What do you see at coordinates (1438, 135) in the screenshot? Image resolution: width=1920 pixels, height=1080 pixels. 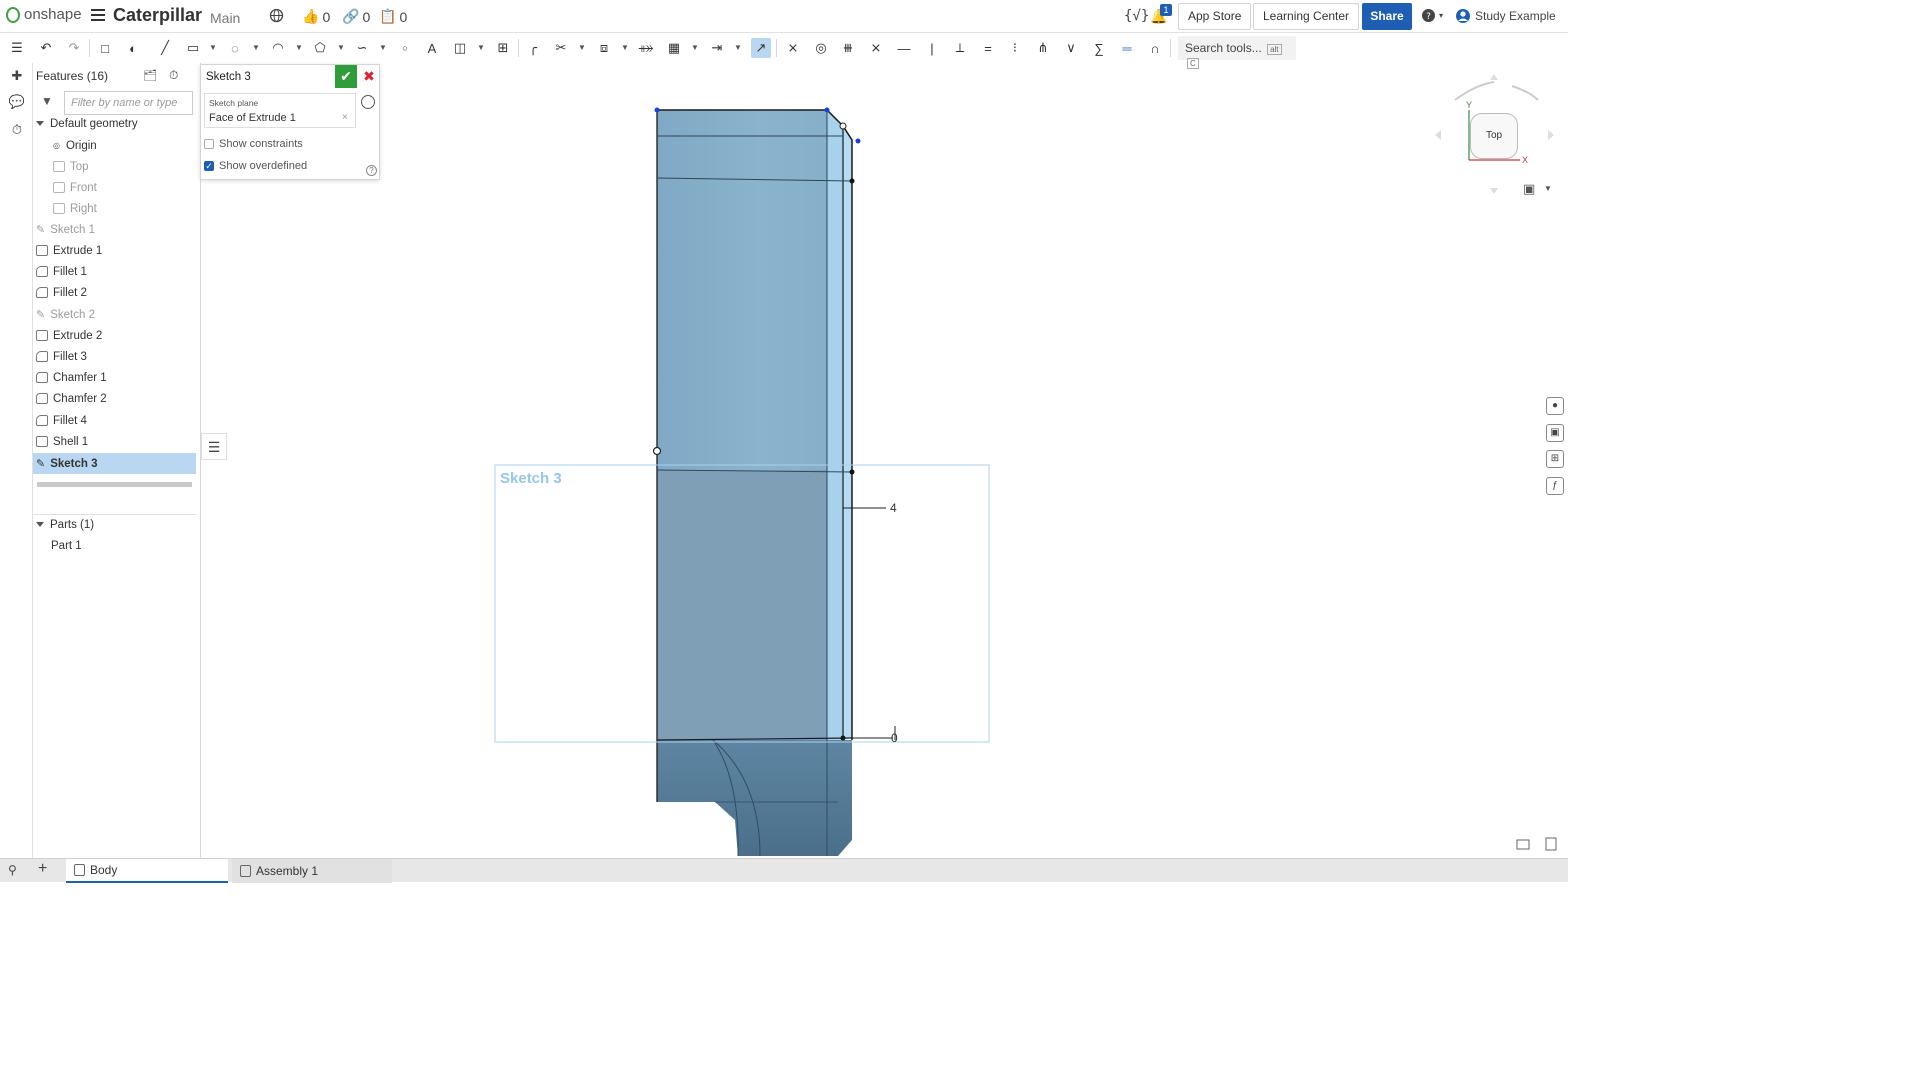 I see `view-left-arrow-icon` at bounding box center [1438, 135].